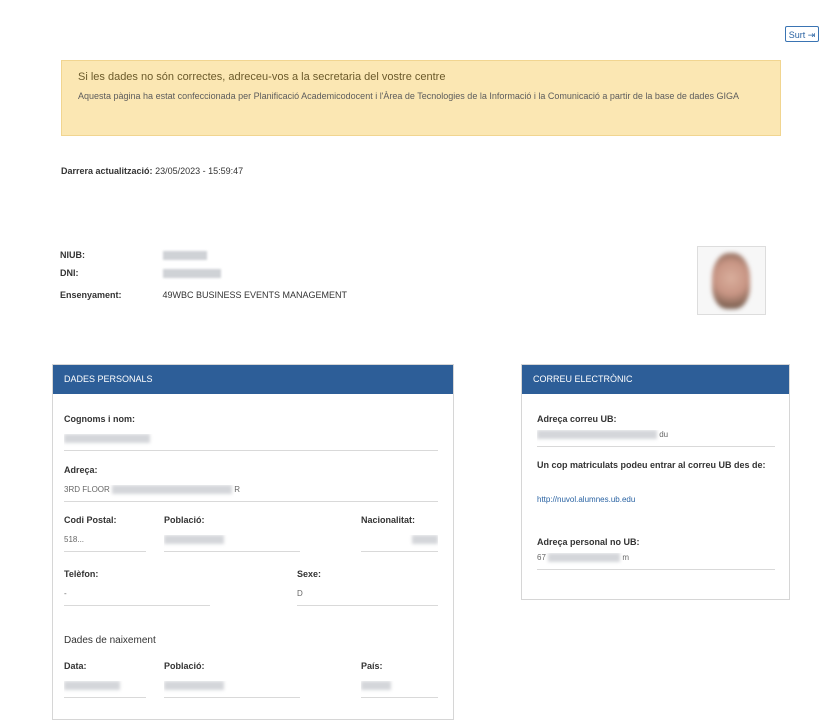 Image resolution: width=821 pixels, height=726 pixels. Describe the element at coordinates (367, 587) in the screenshot. I see `sex-field: Sexe: D` at that location.